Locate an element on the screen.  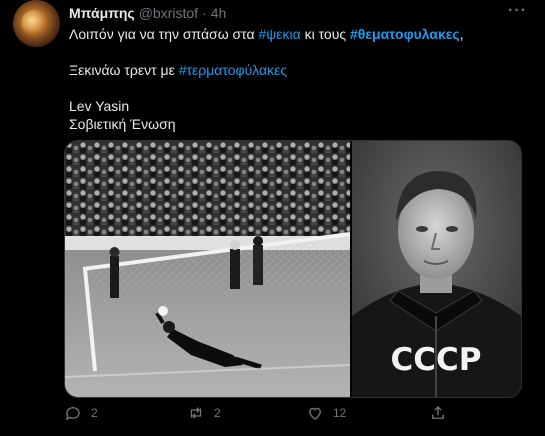
reply-button: 2 is located at coordinates (81, 413).